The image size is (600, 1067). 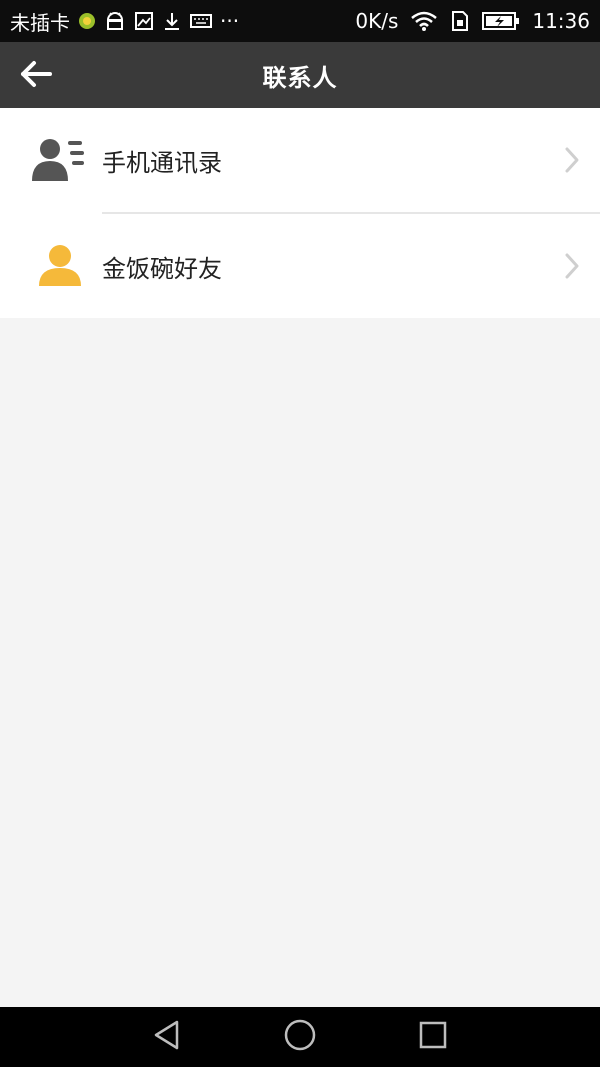 What do you see at coordinates (300, 77) in the screenshot?
I see `page-title: 联系人` at bounding box center [300, 77].